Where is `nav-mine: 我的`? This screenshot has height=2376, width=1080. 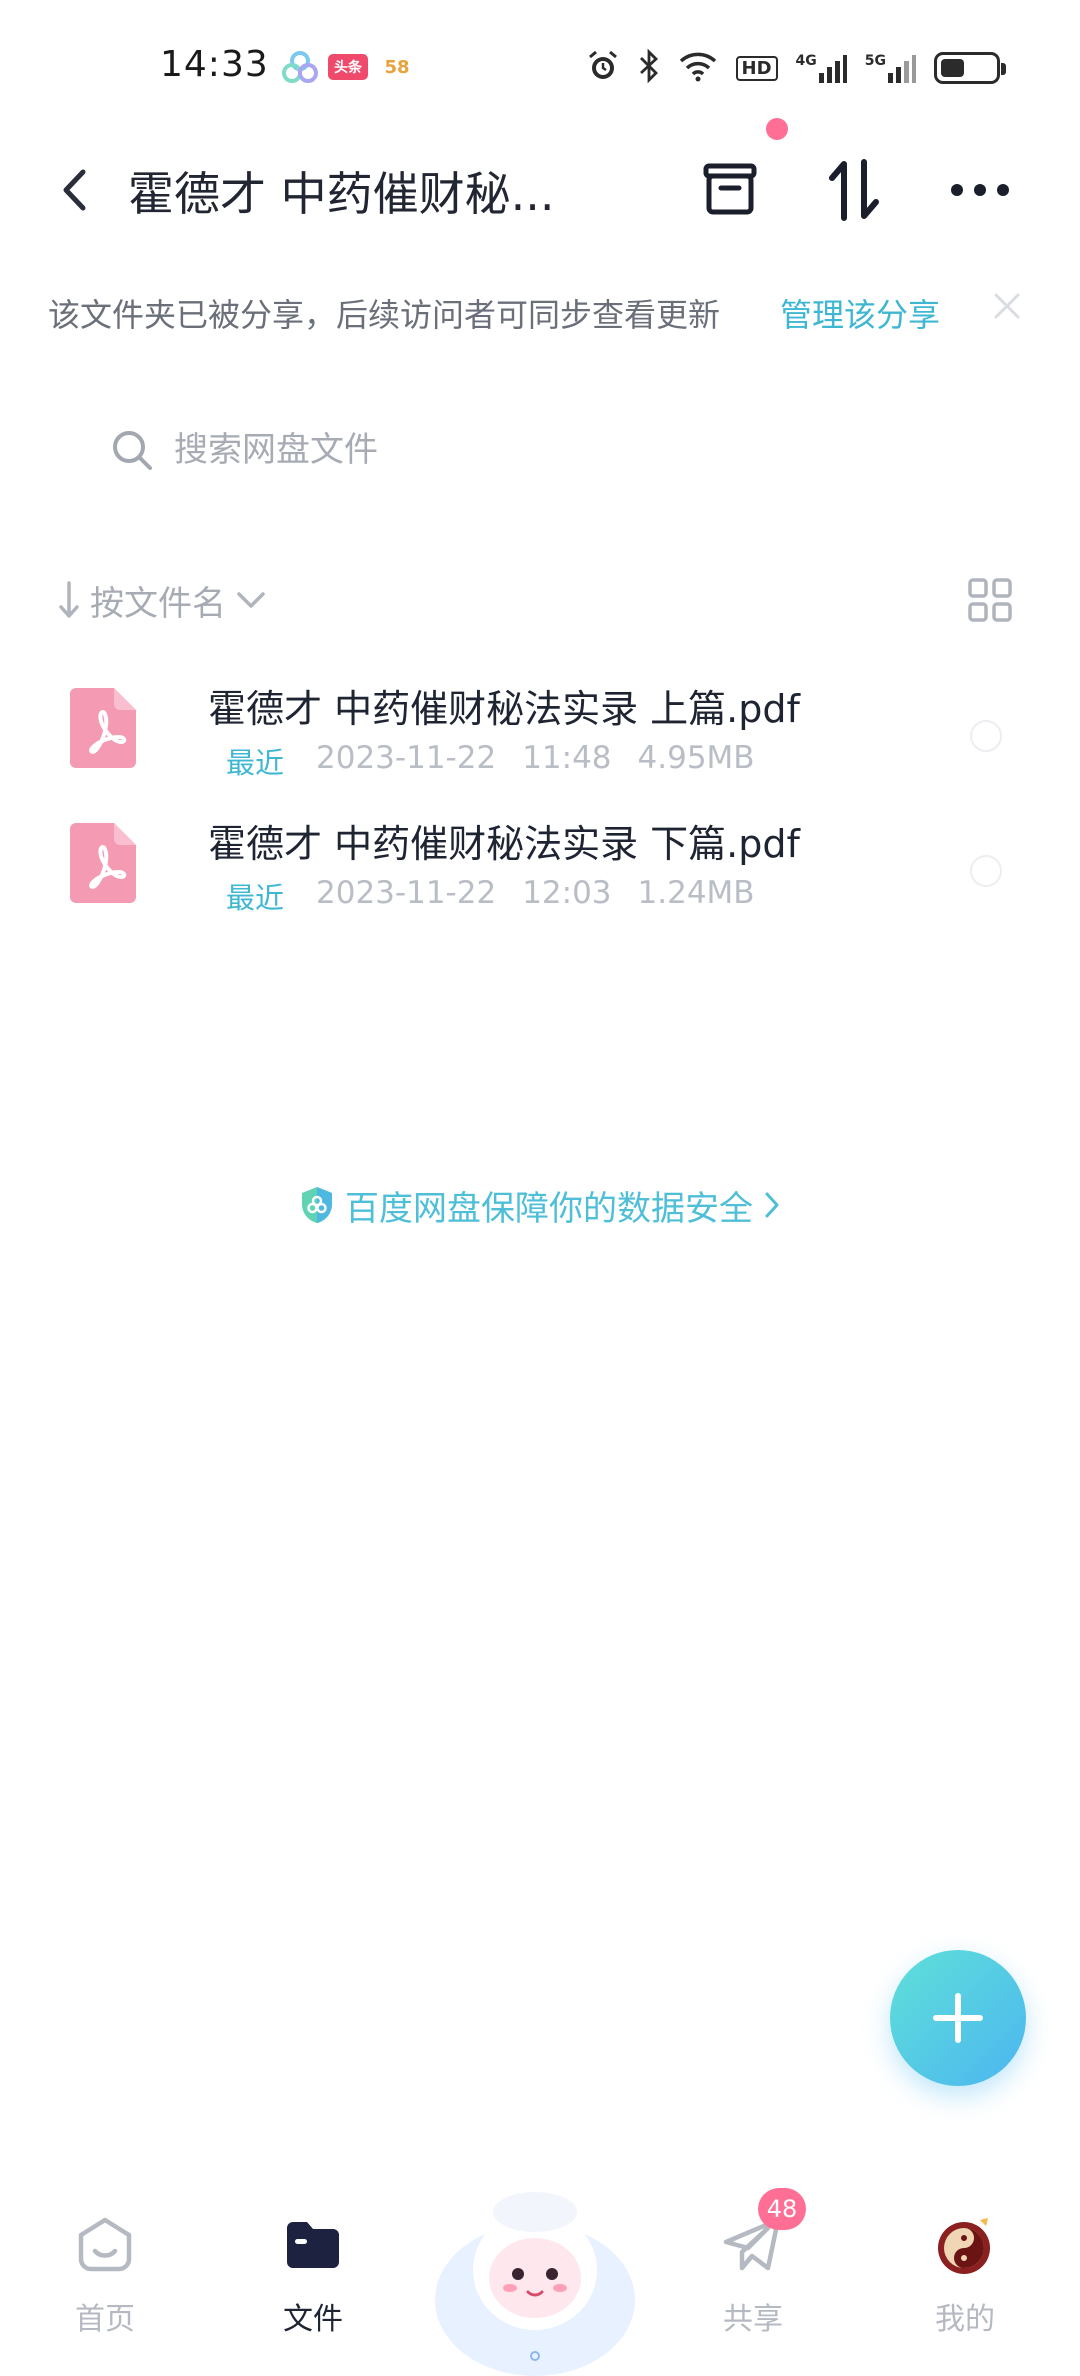 nav-mine: 我的 is located at coordinates (965, 2293).